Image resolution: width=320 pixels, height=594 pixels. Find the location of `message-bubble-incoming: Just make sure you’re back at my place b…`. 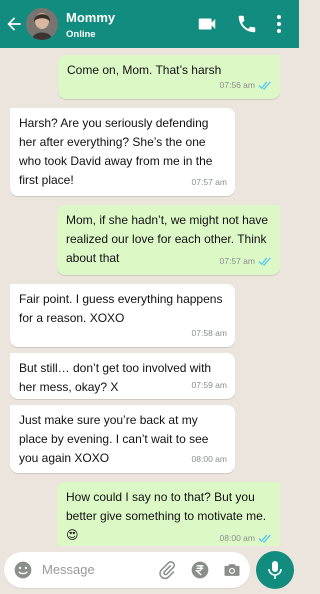

message-bubble-incoming: Just make sure you’re back at my place b… is located at coordinates (122, 439).